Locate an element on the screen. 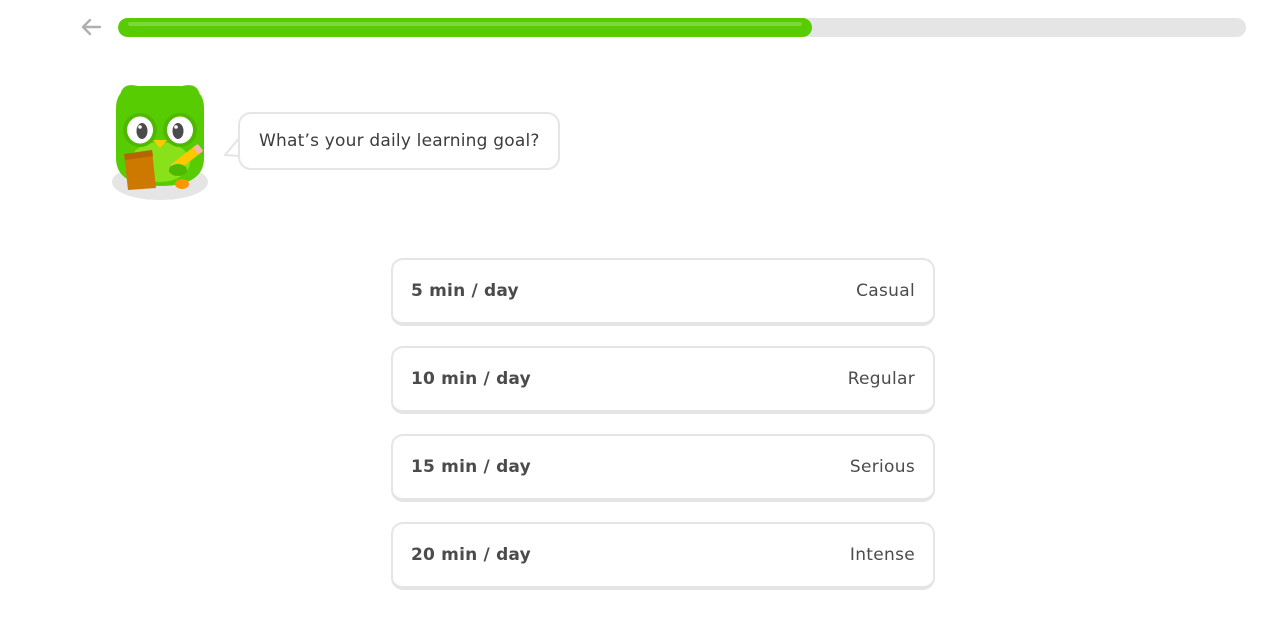  progress-bar-fill is located at coordinates (465, 27).